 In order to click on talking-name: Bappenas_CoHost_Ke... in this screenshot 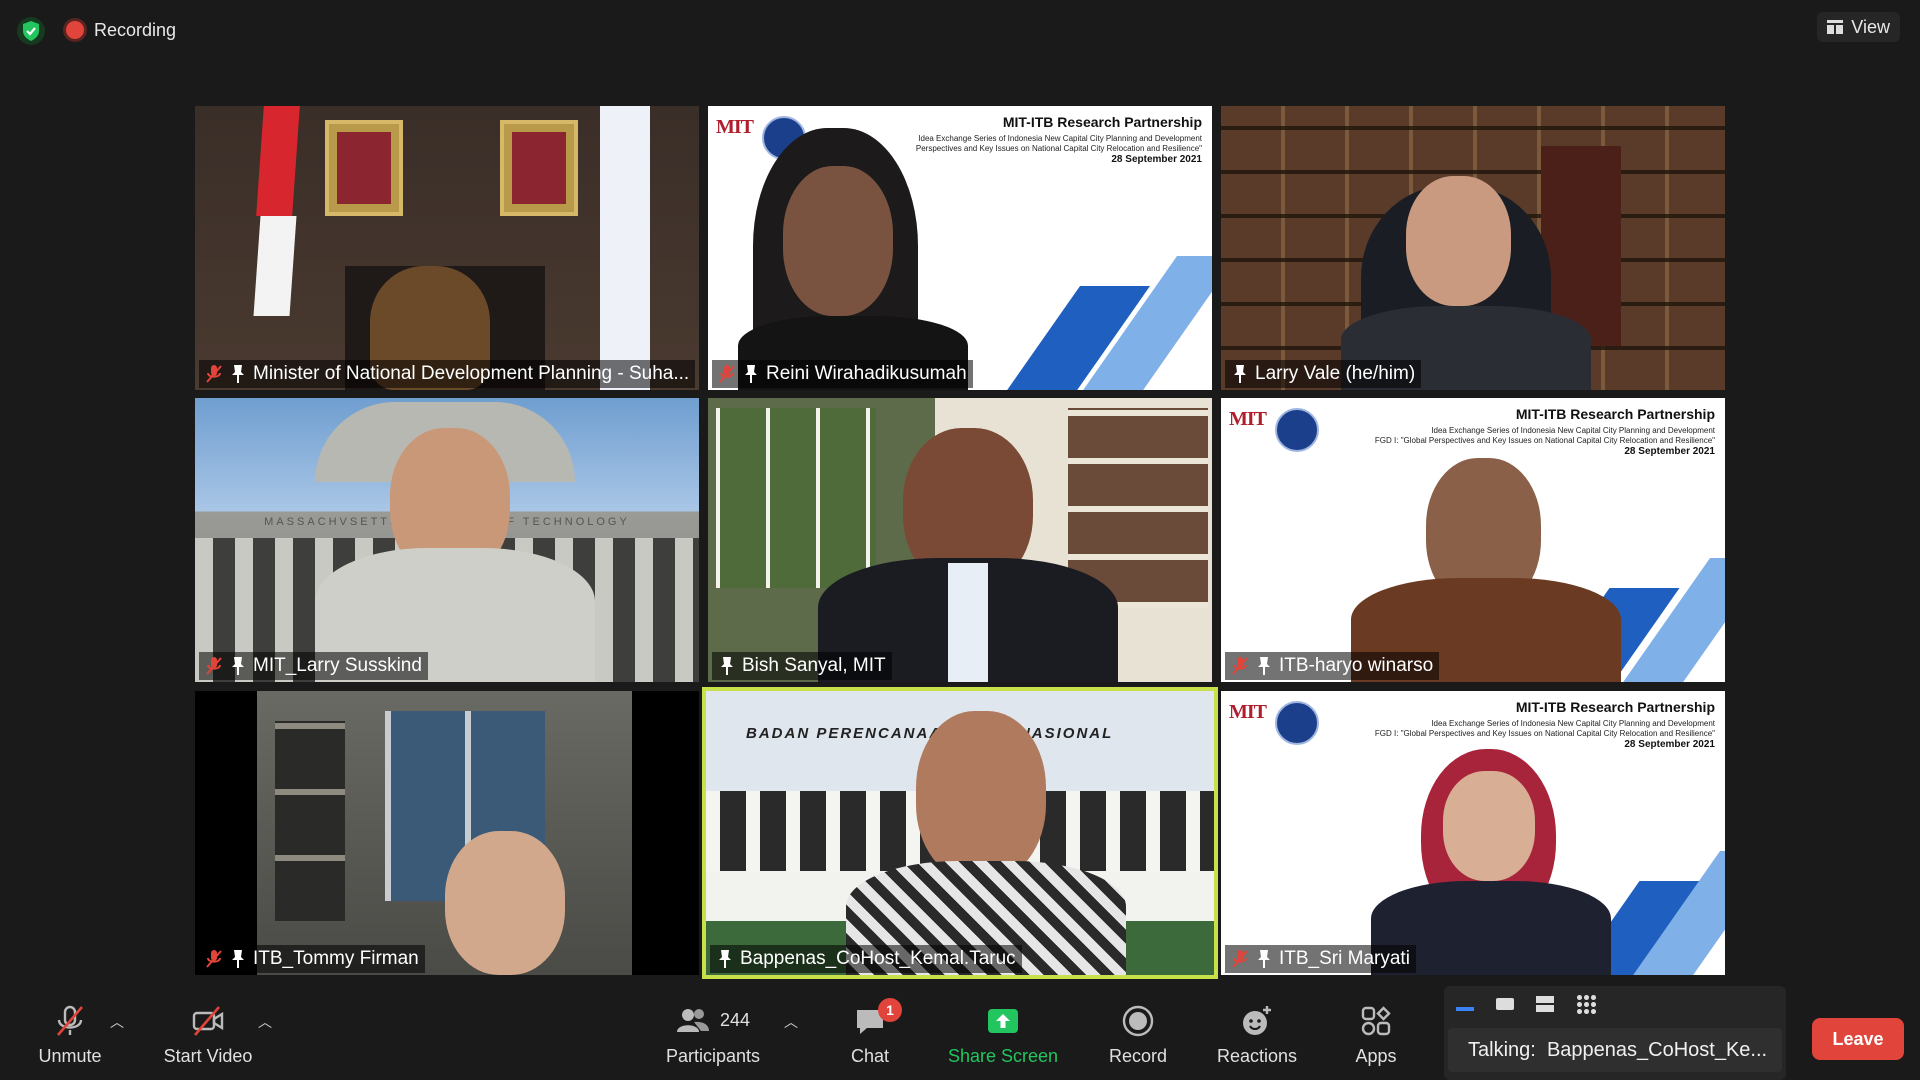, I will do `click(1657, 1049)`.